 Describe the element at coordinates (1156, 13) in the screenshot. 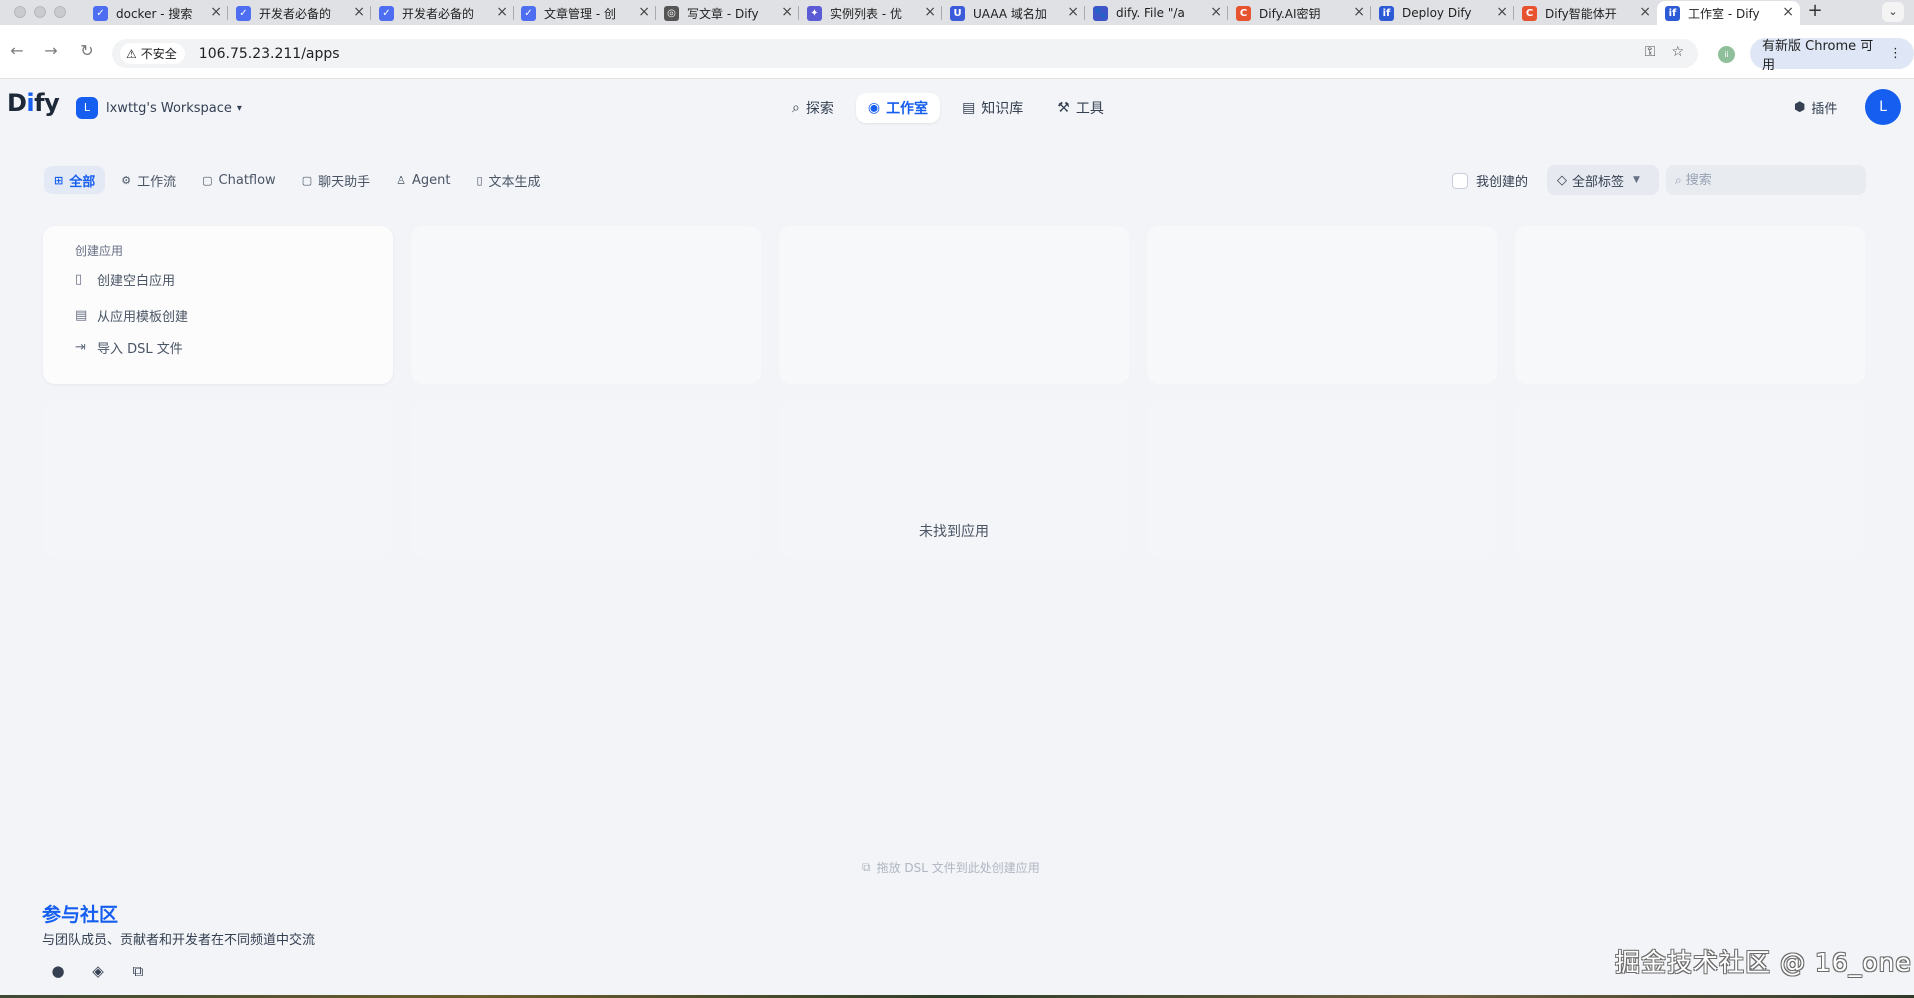

I see `browser-tab: 🐾 dify. File "/a ×` at that location.